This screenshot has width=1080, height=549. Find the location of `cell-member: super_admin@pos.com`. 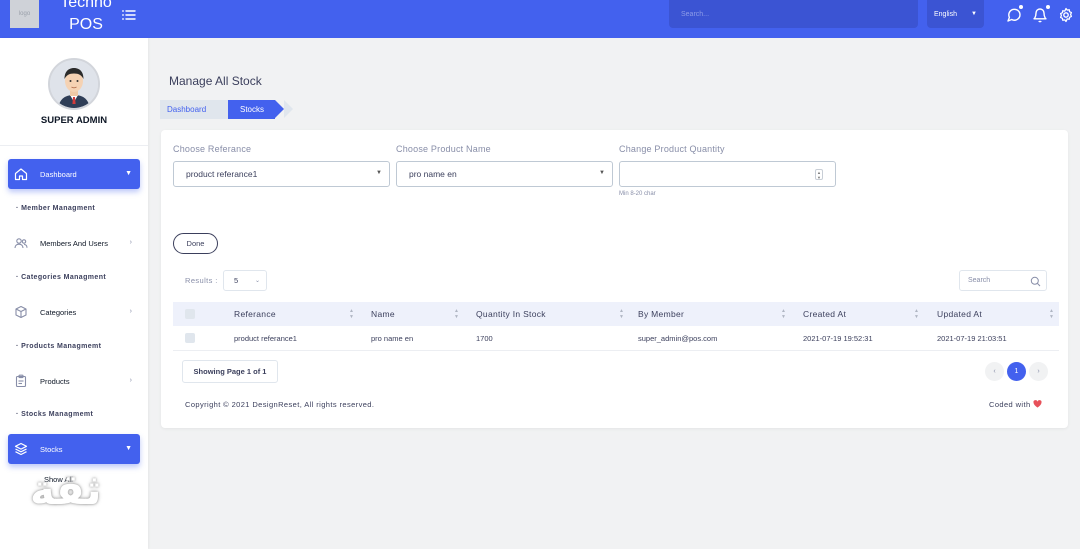

cell-member: super_admin@pos.com is located at coordinates (678, 338).